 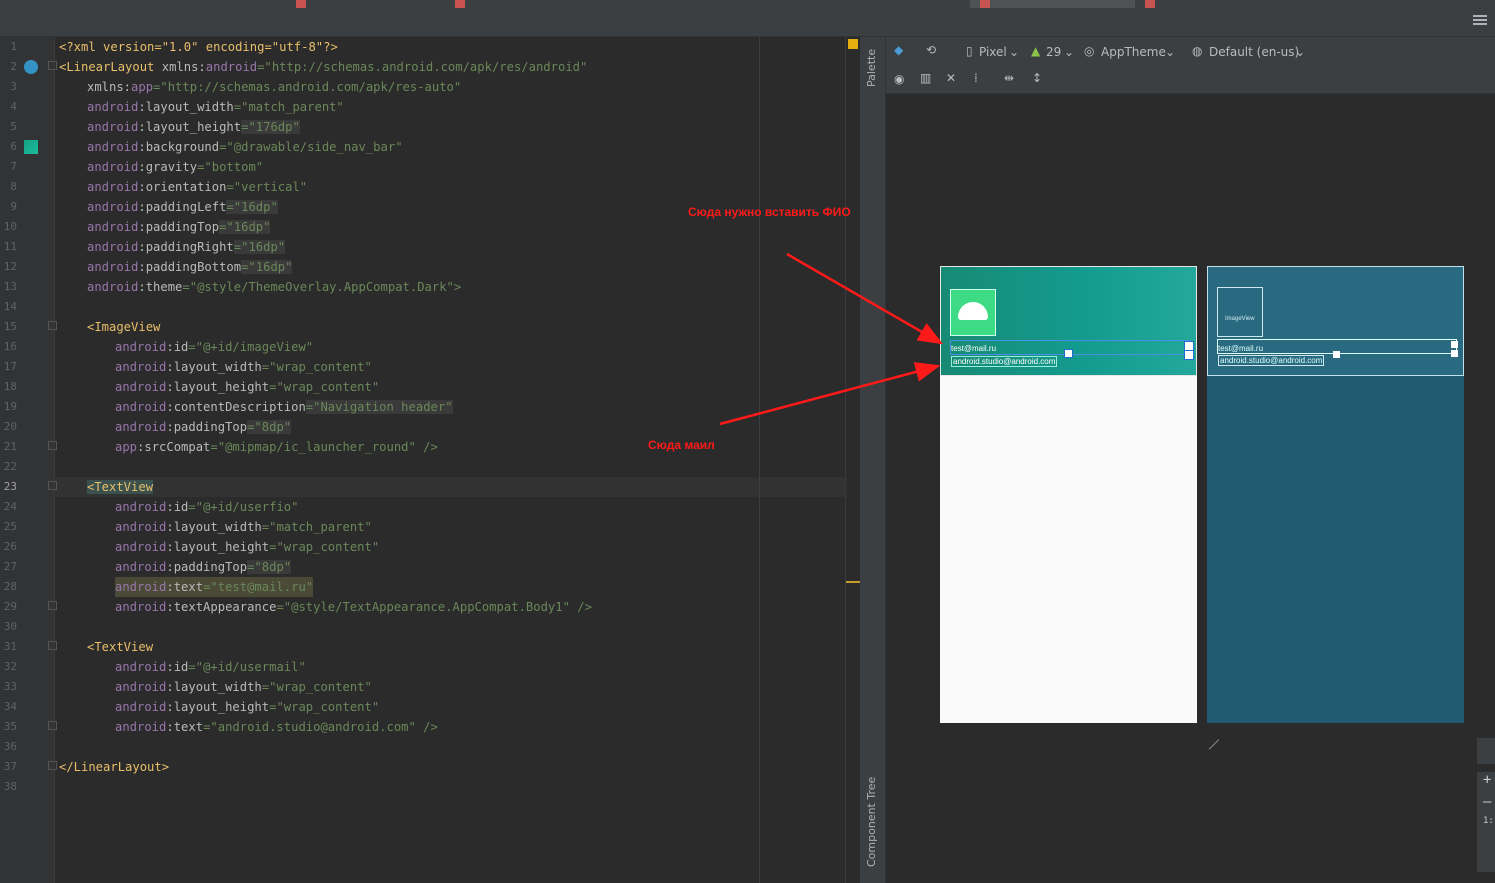 I want to click on expand-vertical-icon: ↕, so click(x=1037, y=78).